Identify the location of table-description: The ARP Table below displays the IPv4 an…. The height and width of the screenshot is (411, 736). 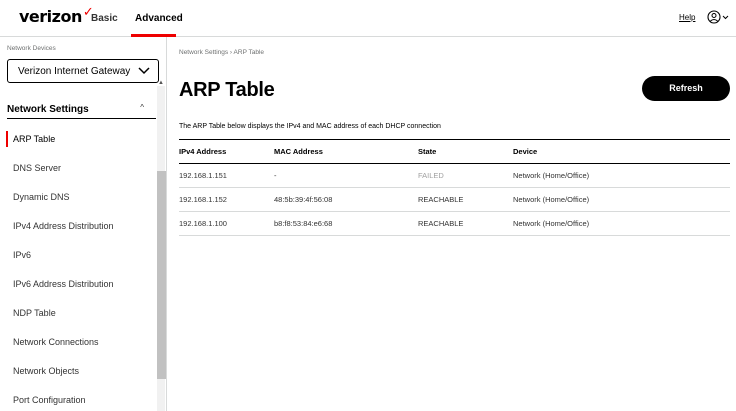
(310, 126).